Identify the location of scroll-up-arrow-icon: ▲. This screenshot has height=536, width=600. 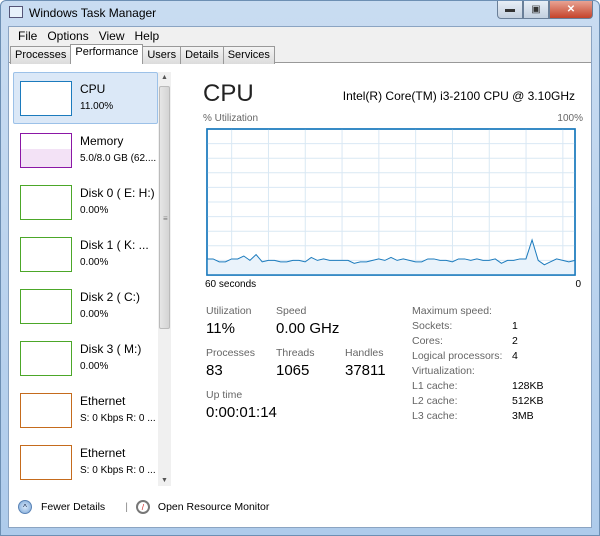
(164, 77).